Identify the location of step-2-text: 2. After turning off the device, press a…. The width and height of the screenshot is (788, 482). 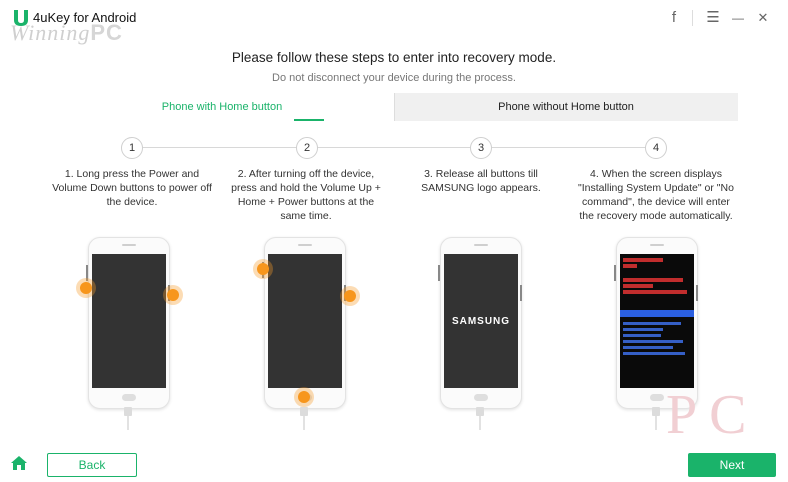
(306, 195).